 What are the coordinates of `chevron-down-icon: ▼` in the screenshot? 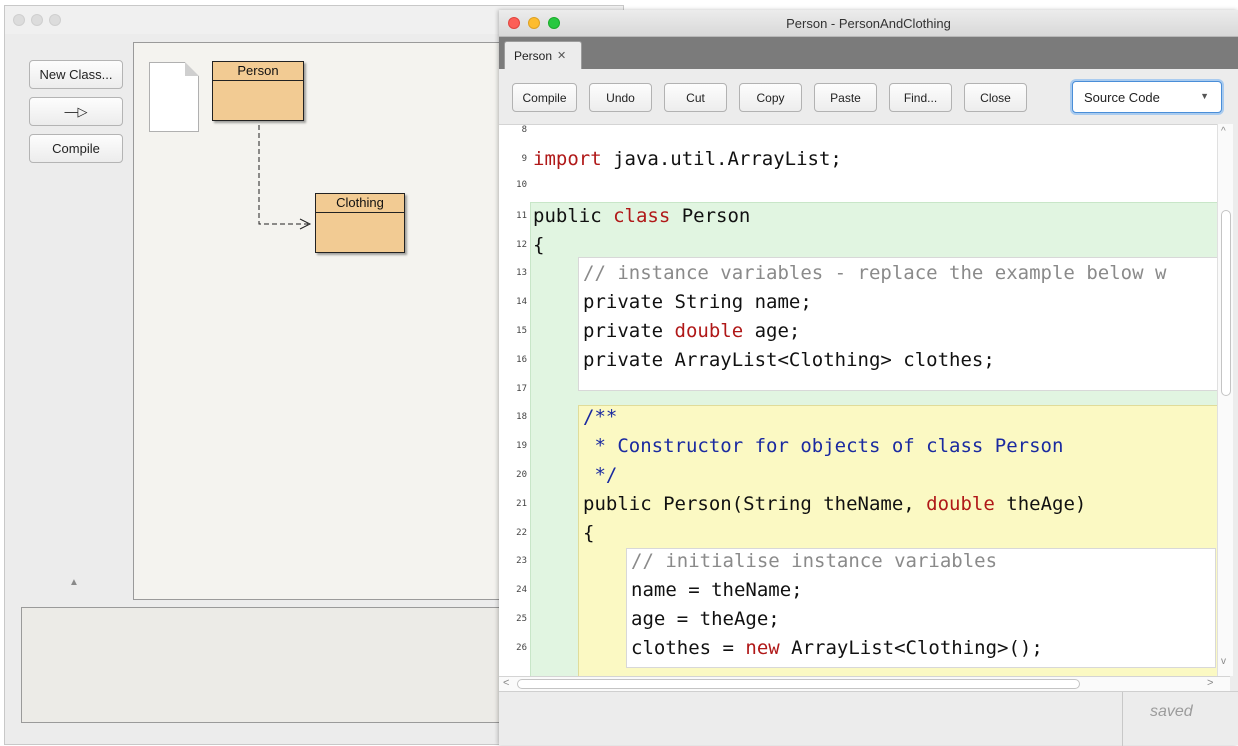 It's located at (1204, 96).